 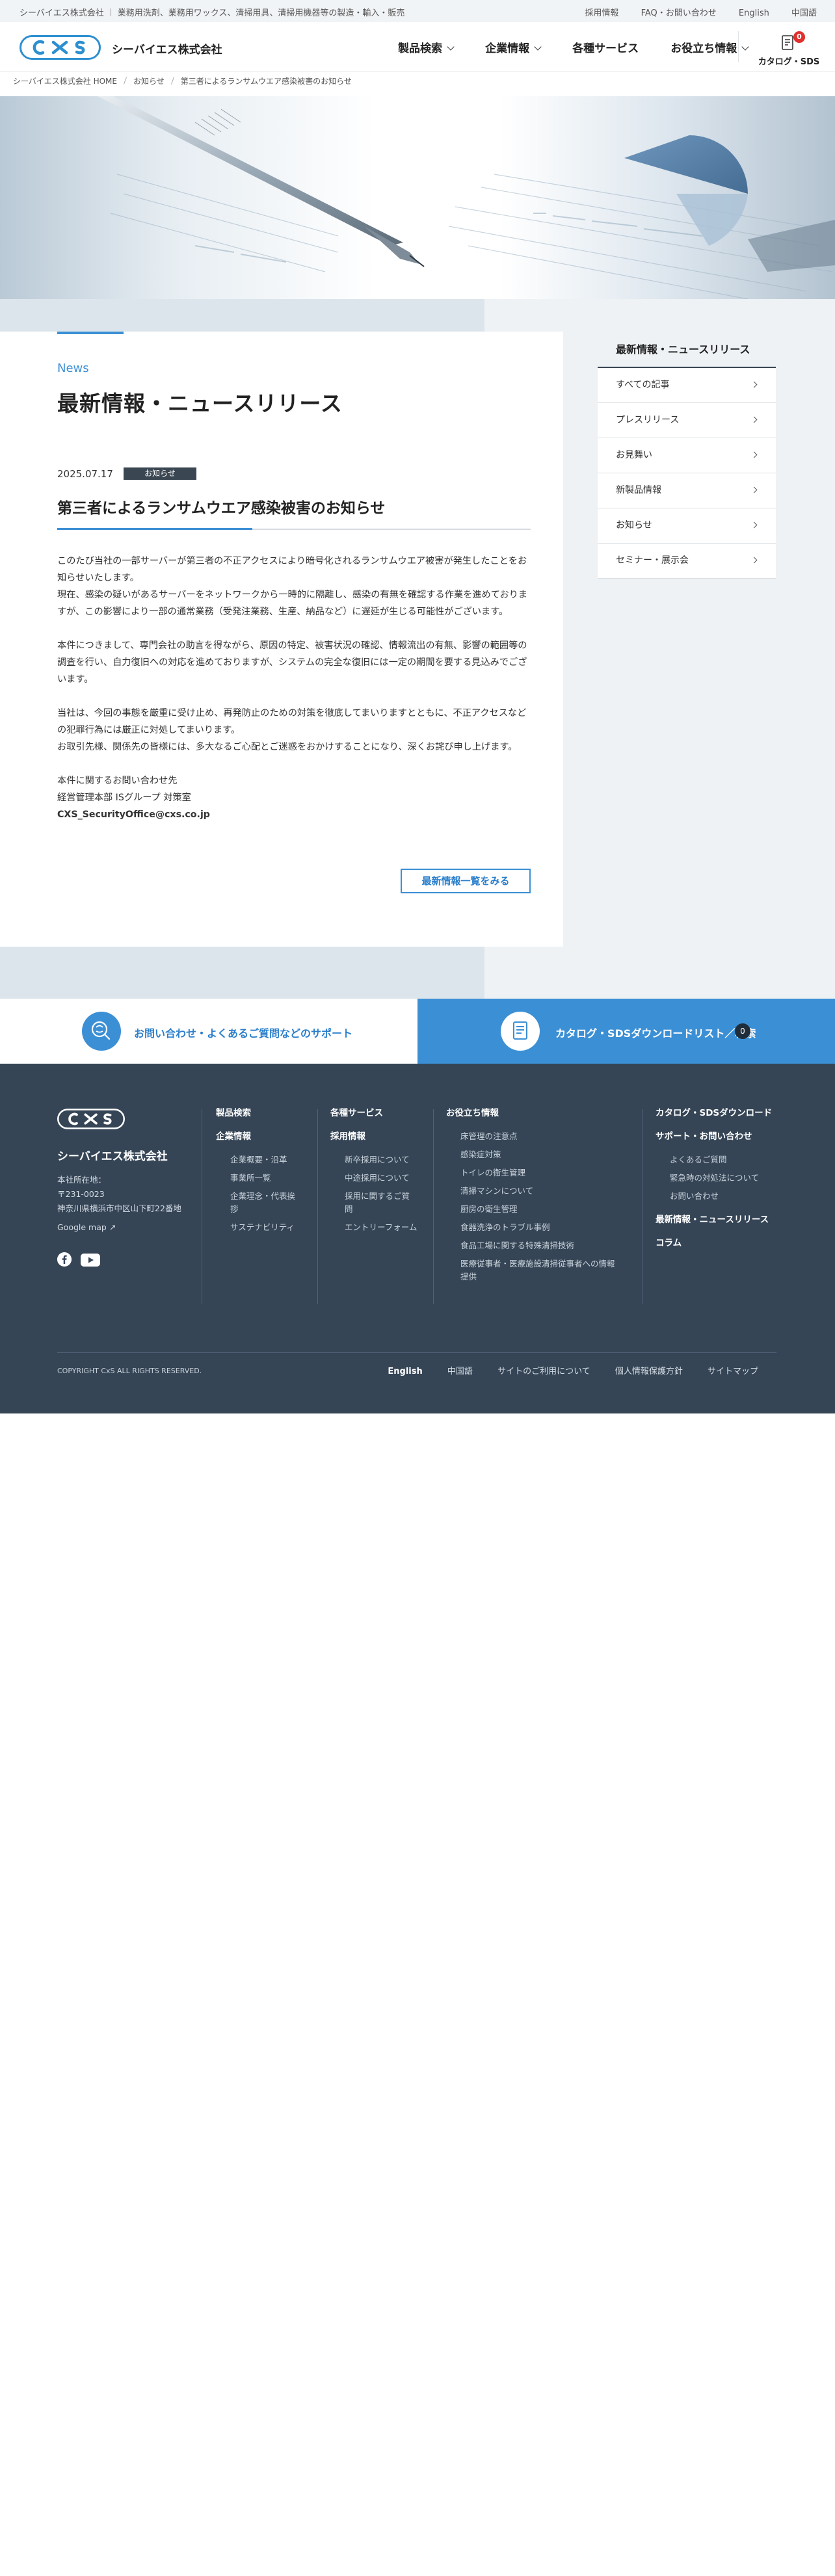 I want to click on footer-sublink: 感染症対策, so click(x=540, y=1154).